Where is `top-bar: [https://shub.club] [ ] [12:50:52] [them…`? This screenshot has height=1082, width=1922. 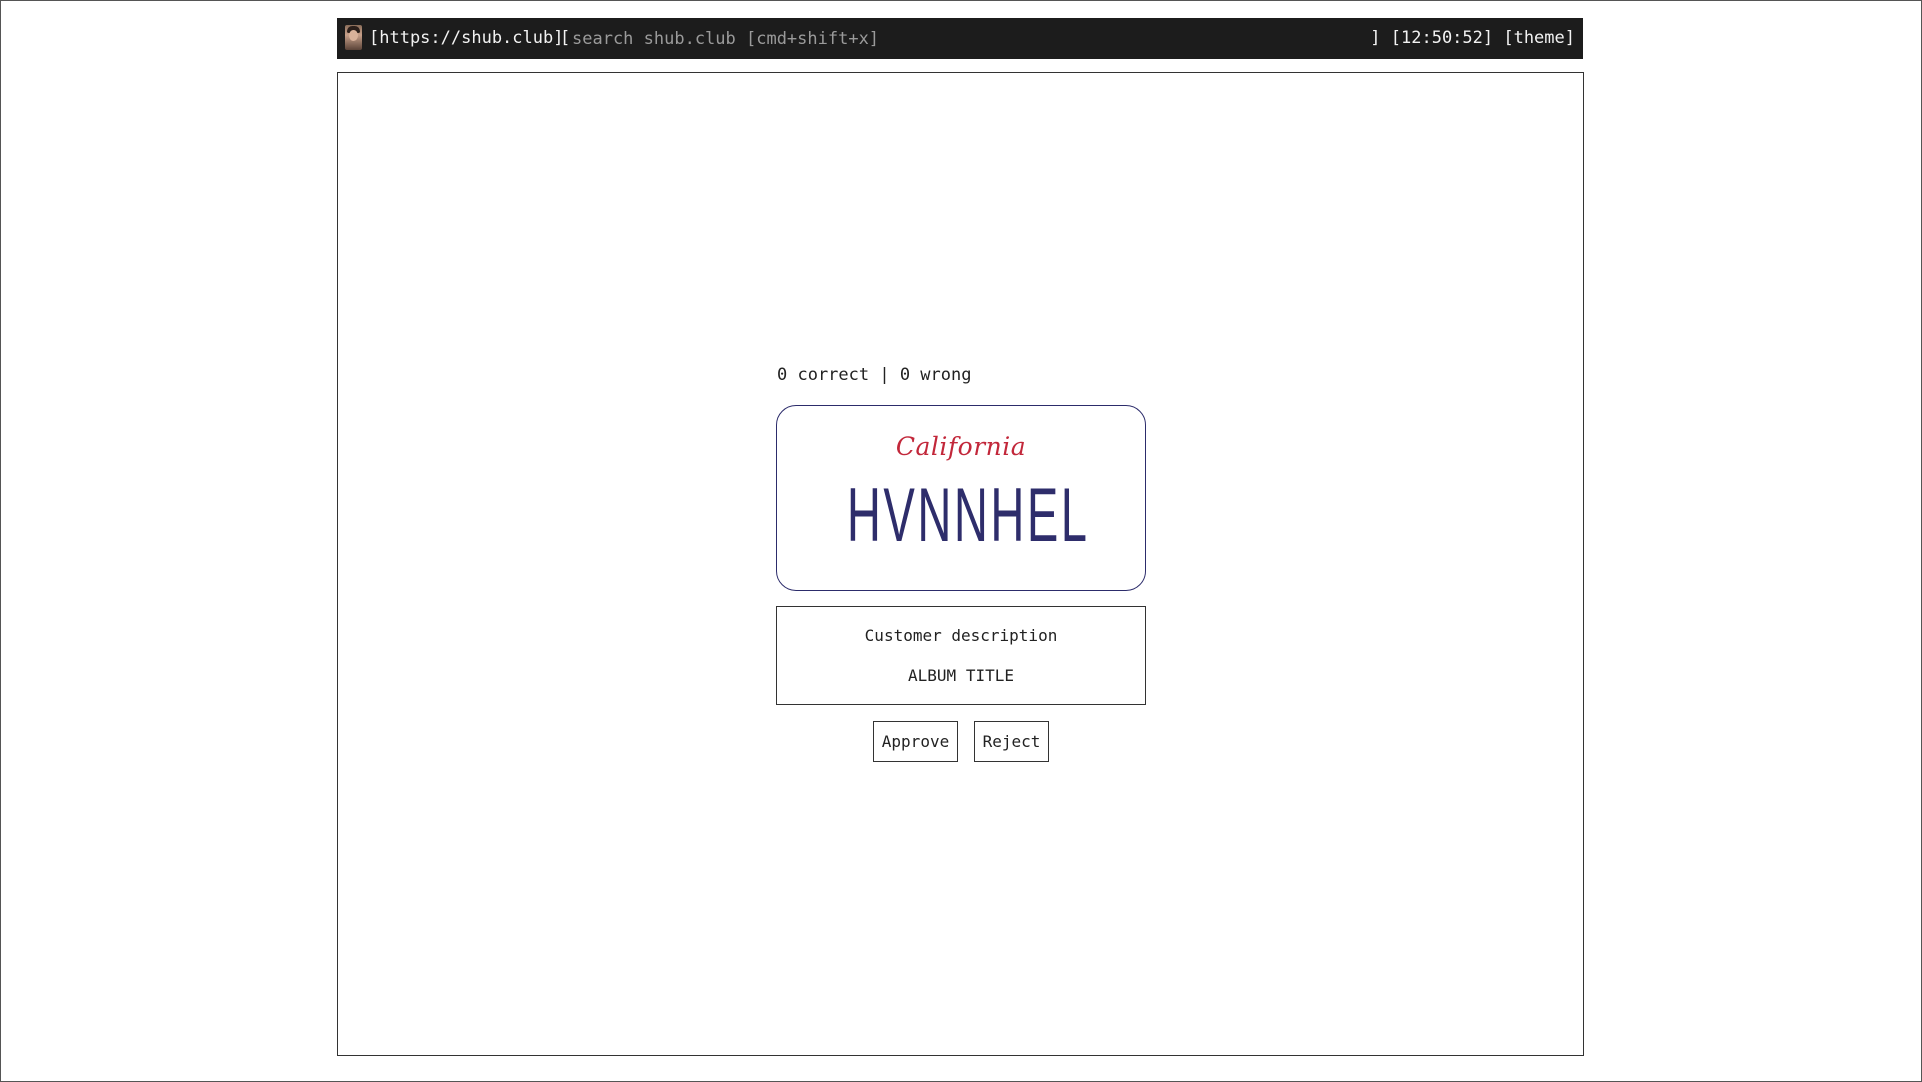 top-bar: [https://shub.club] [ ] [12:50:52] [them… is located at coordinates (960, 38).